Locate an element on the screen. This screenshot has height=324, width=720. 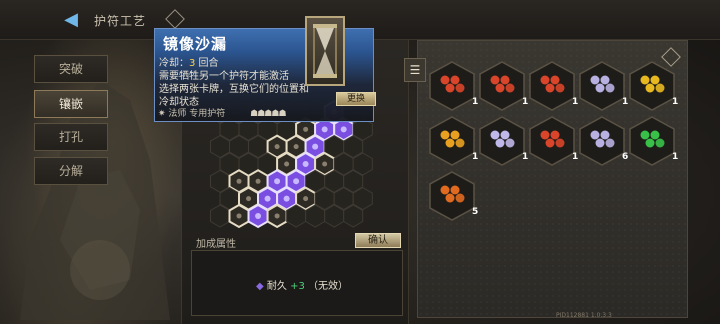
hourglass-card-icon is located at coordinates (325, 51).